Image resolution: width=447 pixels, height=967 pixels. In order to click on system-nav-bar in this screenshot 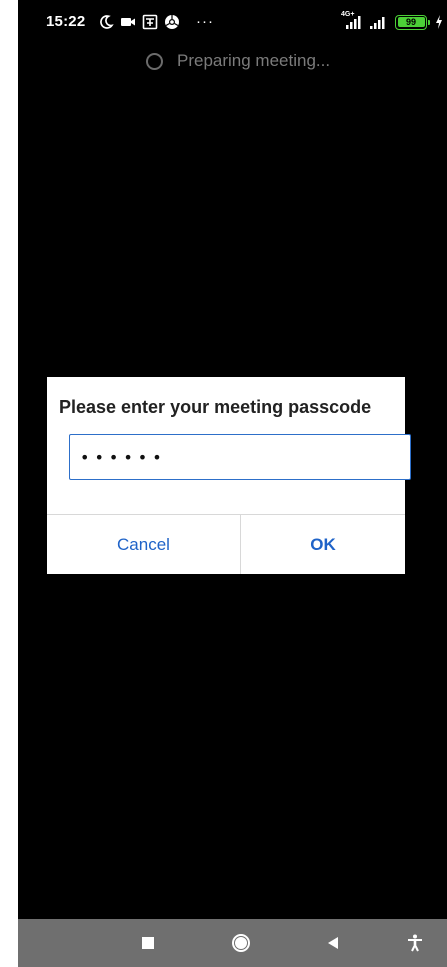, I will do `click(232, 943)`.